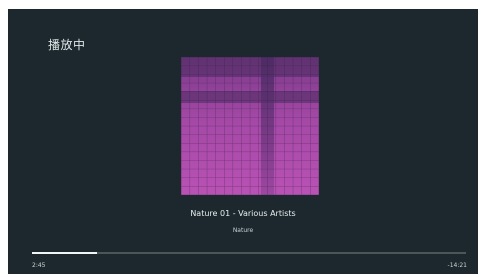 This screenshot has width=486, height=277. What do you see at coordinates (457, 265) in the screenshot?
I see `remaining-time: -14:21` at bounding box center [457, 265].